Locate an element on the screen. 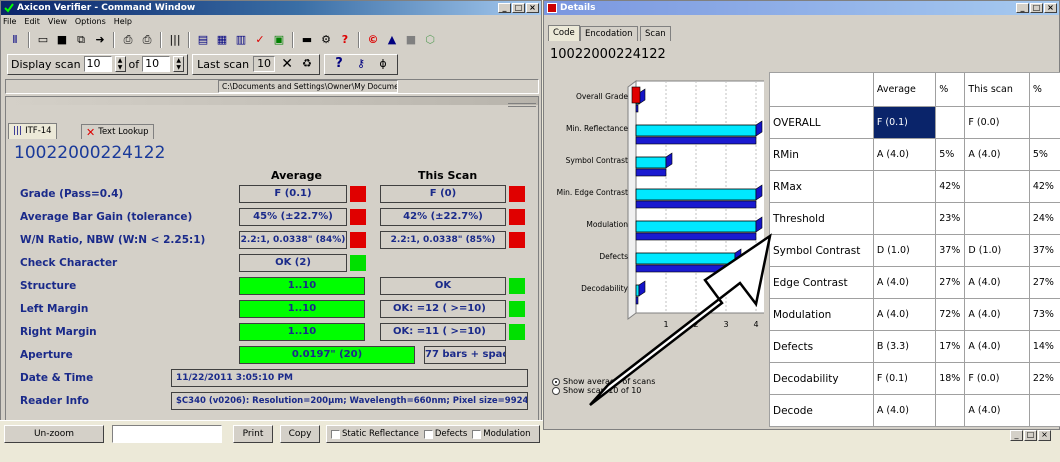  mini-maximize-button: □ is located at coordinates (1030, 435).